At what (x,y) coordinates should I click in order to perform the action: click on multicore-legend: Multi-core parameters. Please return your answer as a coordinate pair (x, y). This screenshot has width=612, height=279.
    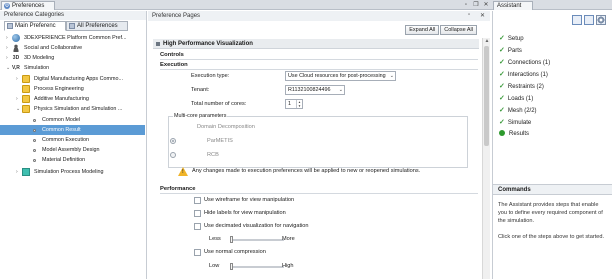
    Looking at the image, I should click on (200, 116).